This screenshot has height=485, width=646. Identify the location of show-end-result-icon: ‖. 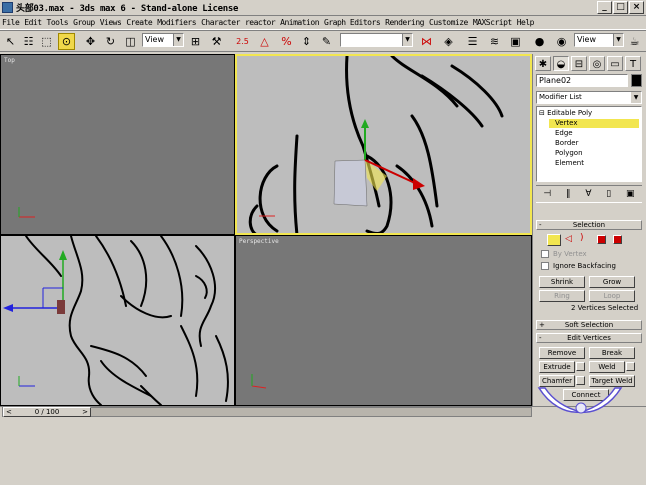
(568, 194).